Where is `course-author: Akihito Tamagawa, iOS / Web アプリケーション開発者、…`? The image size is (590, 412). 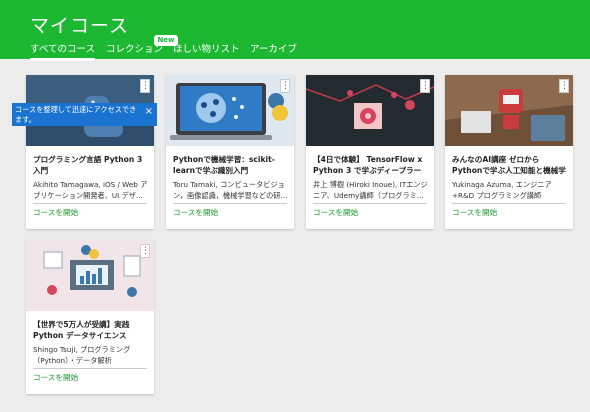
course-author: Akihito Tamagawa, iOS / Web アプリケーション開発者、… is located at coordinates (90, 190).